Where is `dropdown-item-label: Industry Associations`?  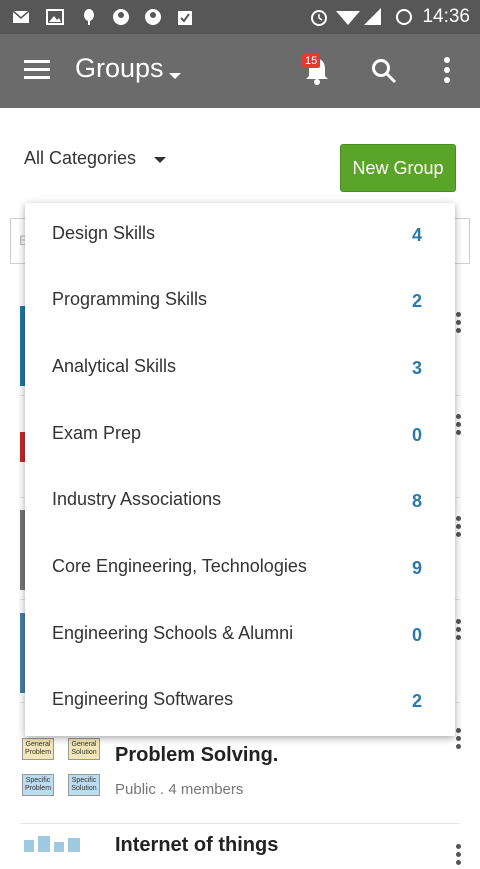 dropdown-item-label: Industry Associations is located at coordinates (137, 499).